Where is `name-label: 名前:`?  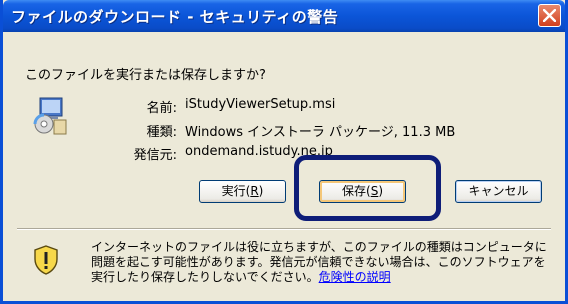 name-label: 名前: is located at coordinates (161, 108).